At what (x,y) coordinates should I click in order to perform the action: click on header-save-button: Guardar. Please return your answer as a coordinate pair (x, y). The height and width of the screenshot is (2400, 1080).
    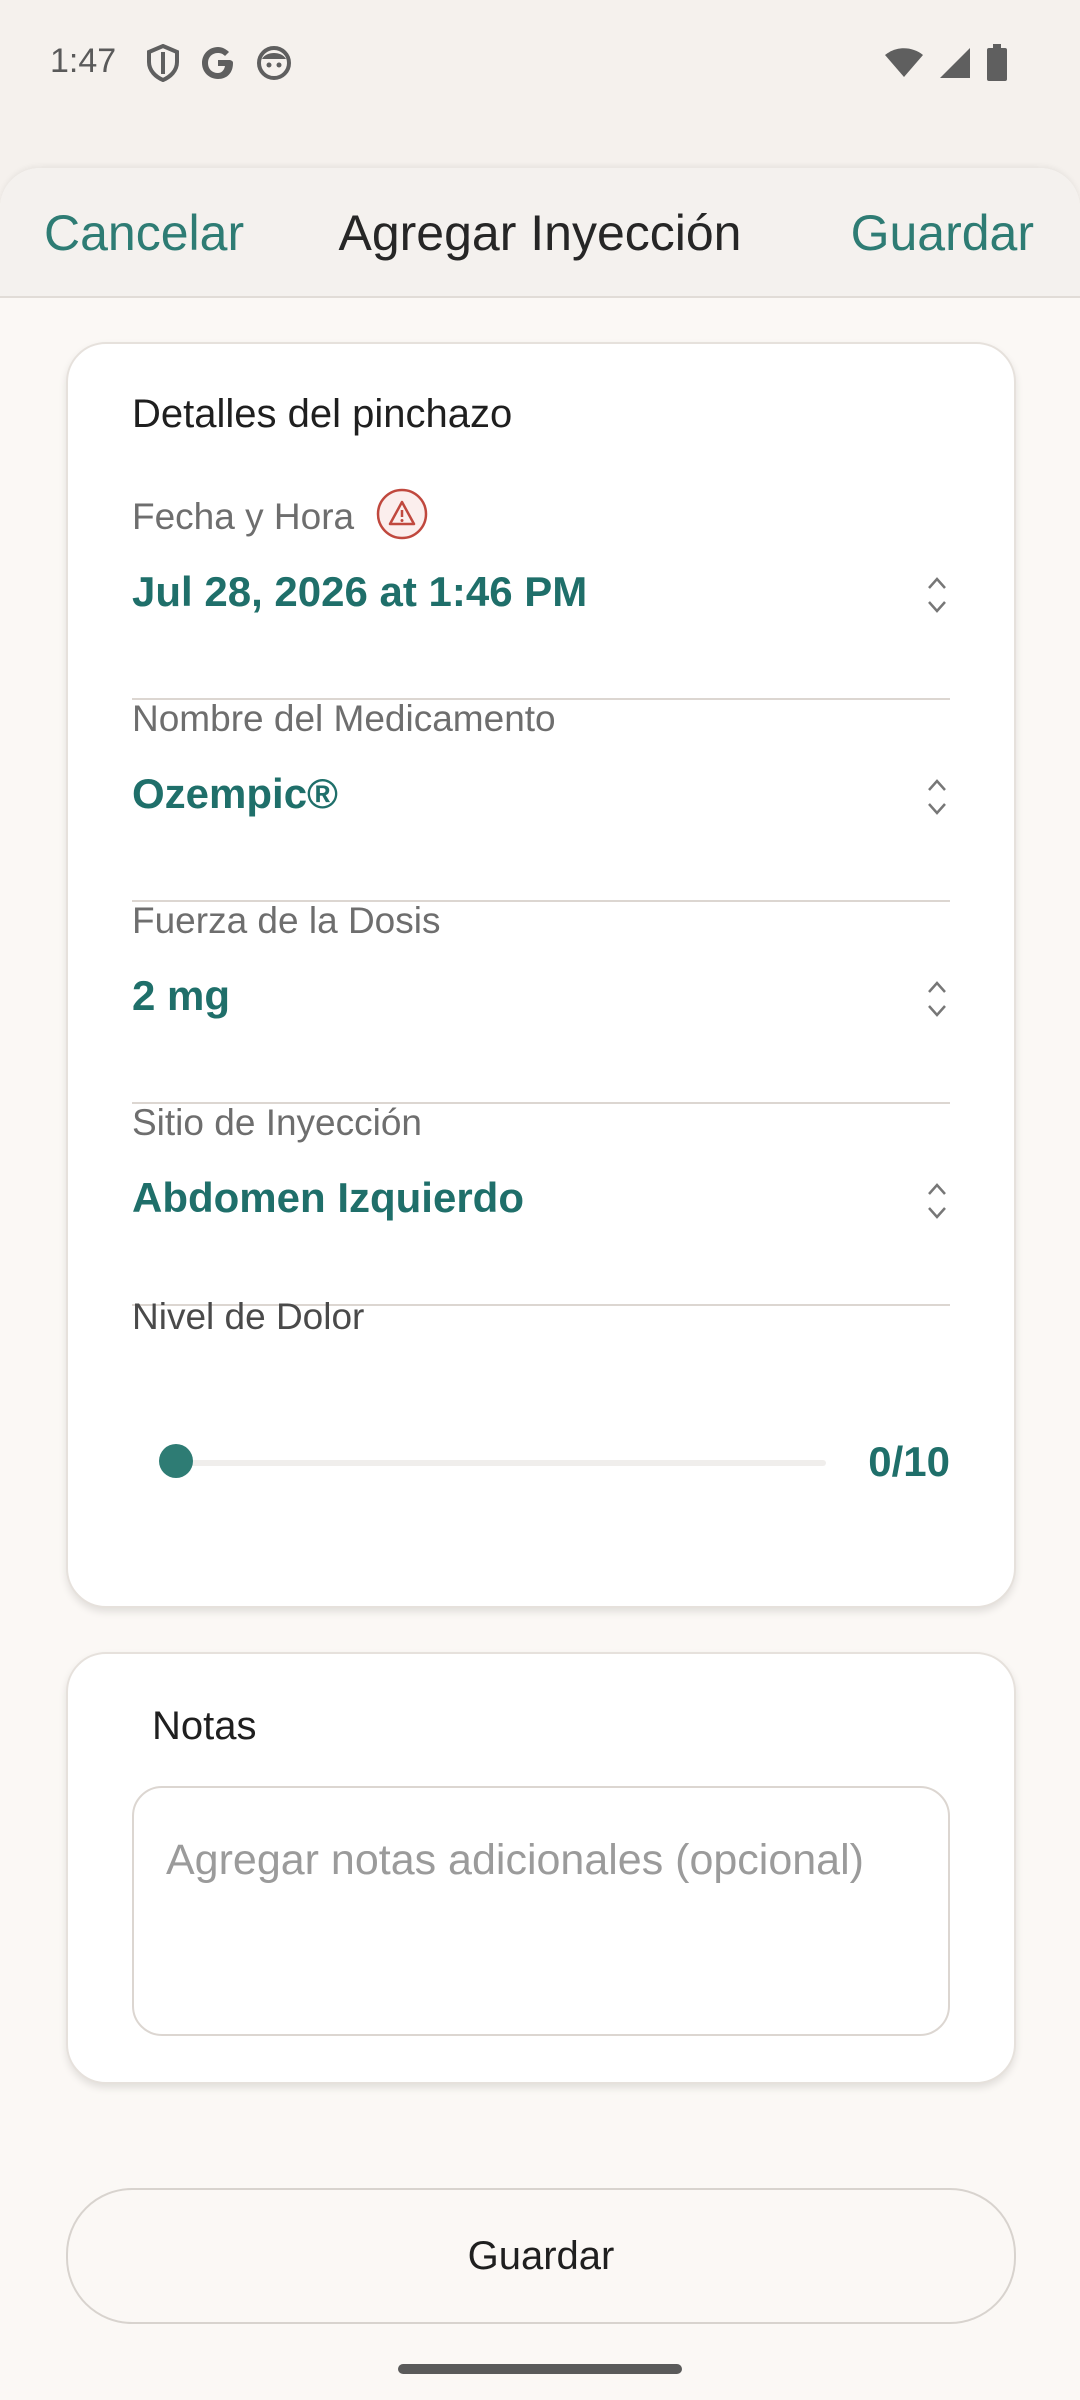
    Looking at the image, I should click on (942, 233).